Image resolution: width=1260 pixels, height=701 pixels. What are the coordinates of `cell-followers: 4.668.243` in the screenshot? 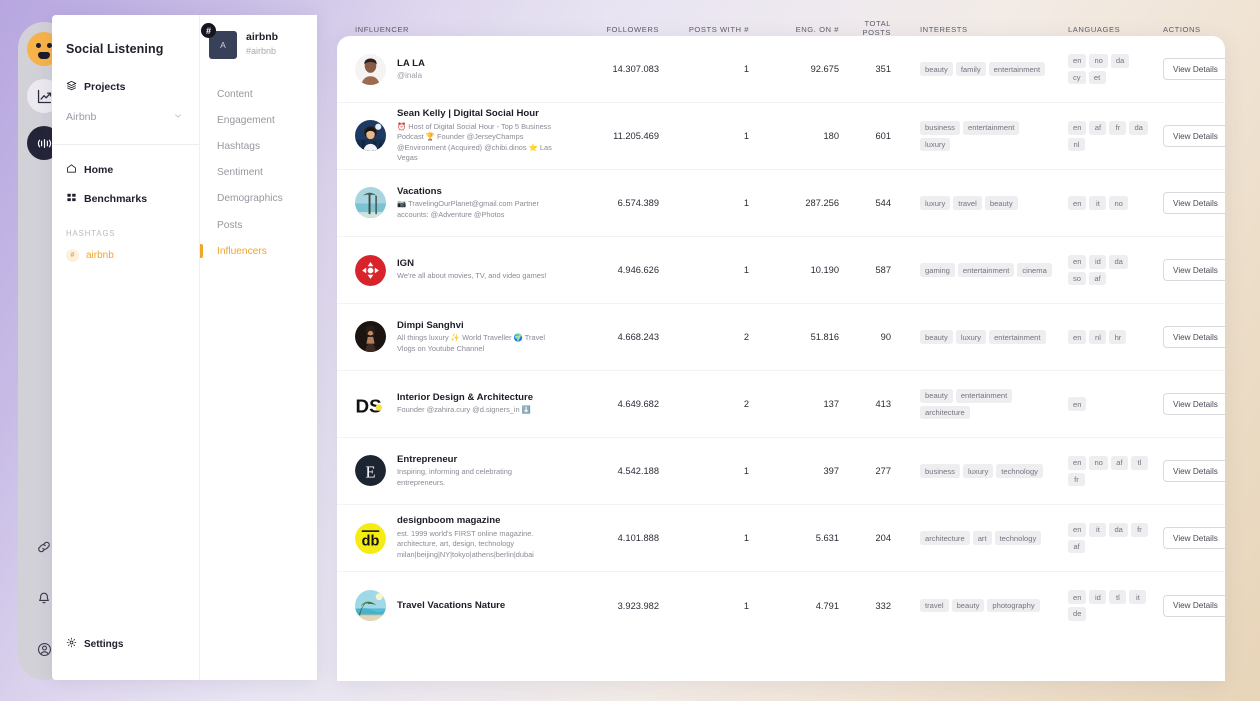 It's located at (638, 337).